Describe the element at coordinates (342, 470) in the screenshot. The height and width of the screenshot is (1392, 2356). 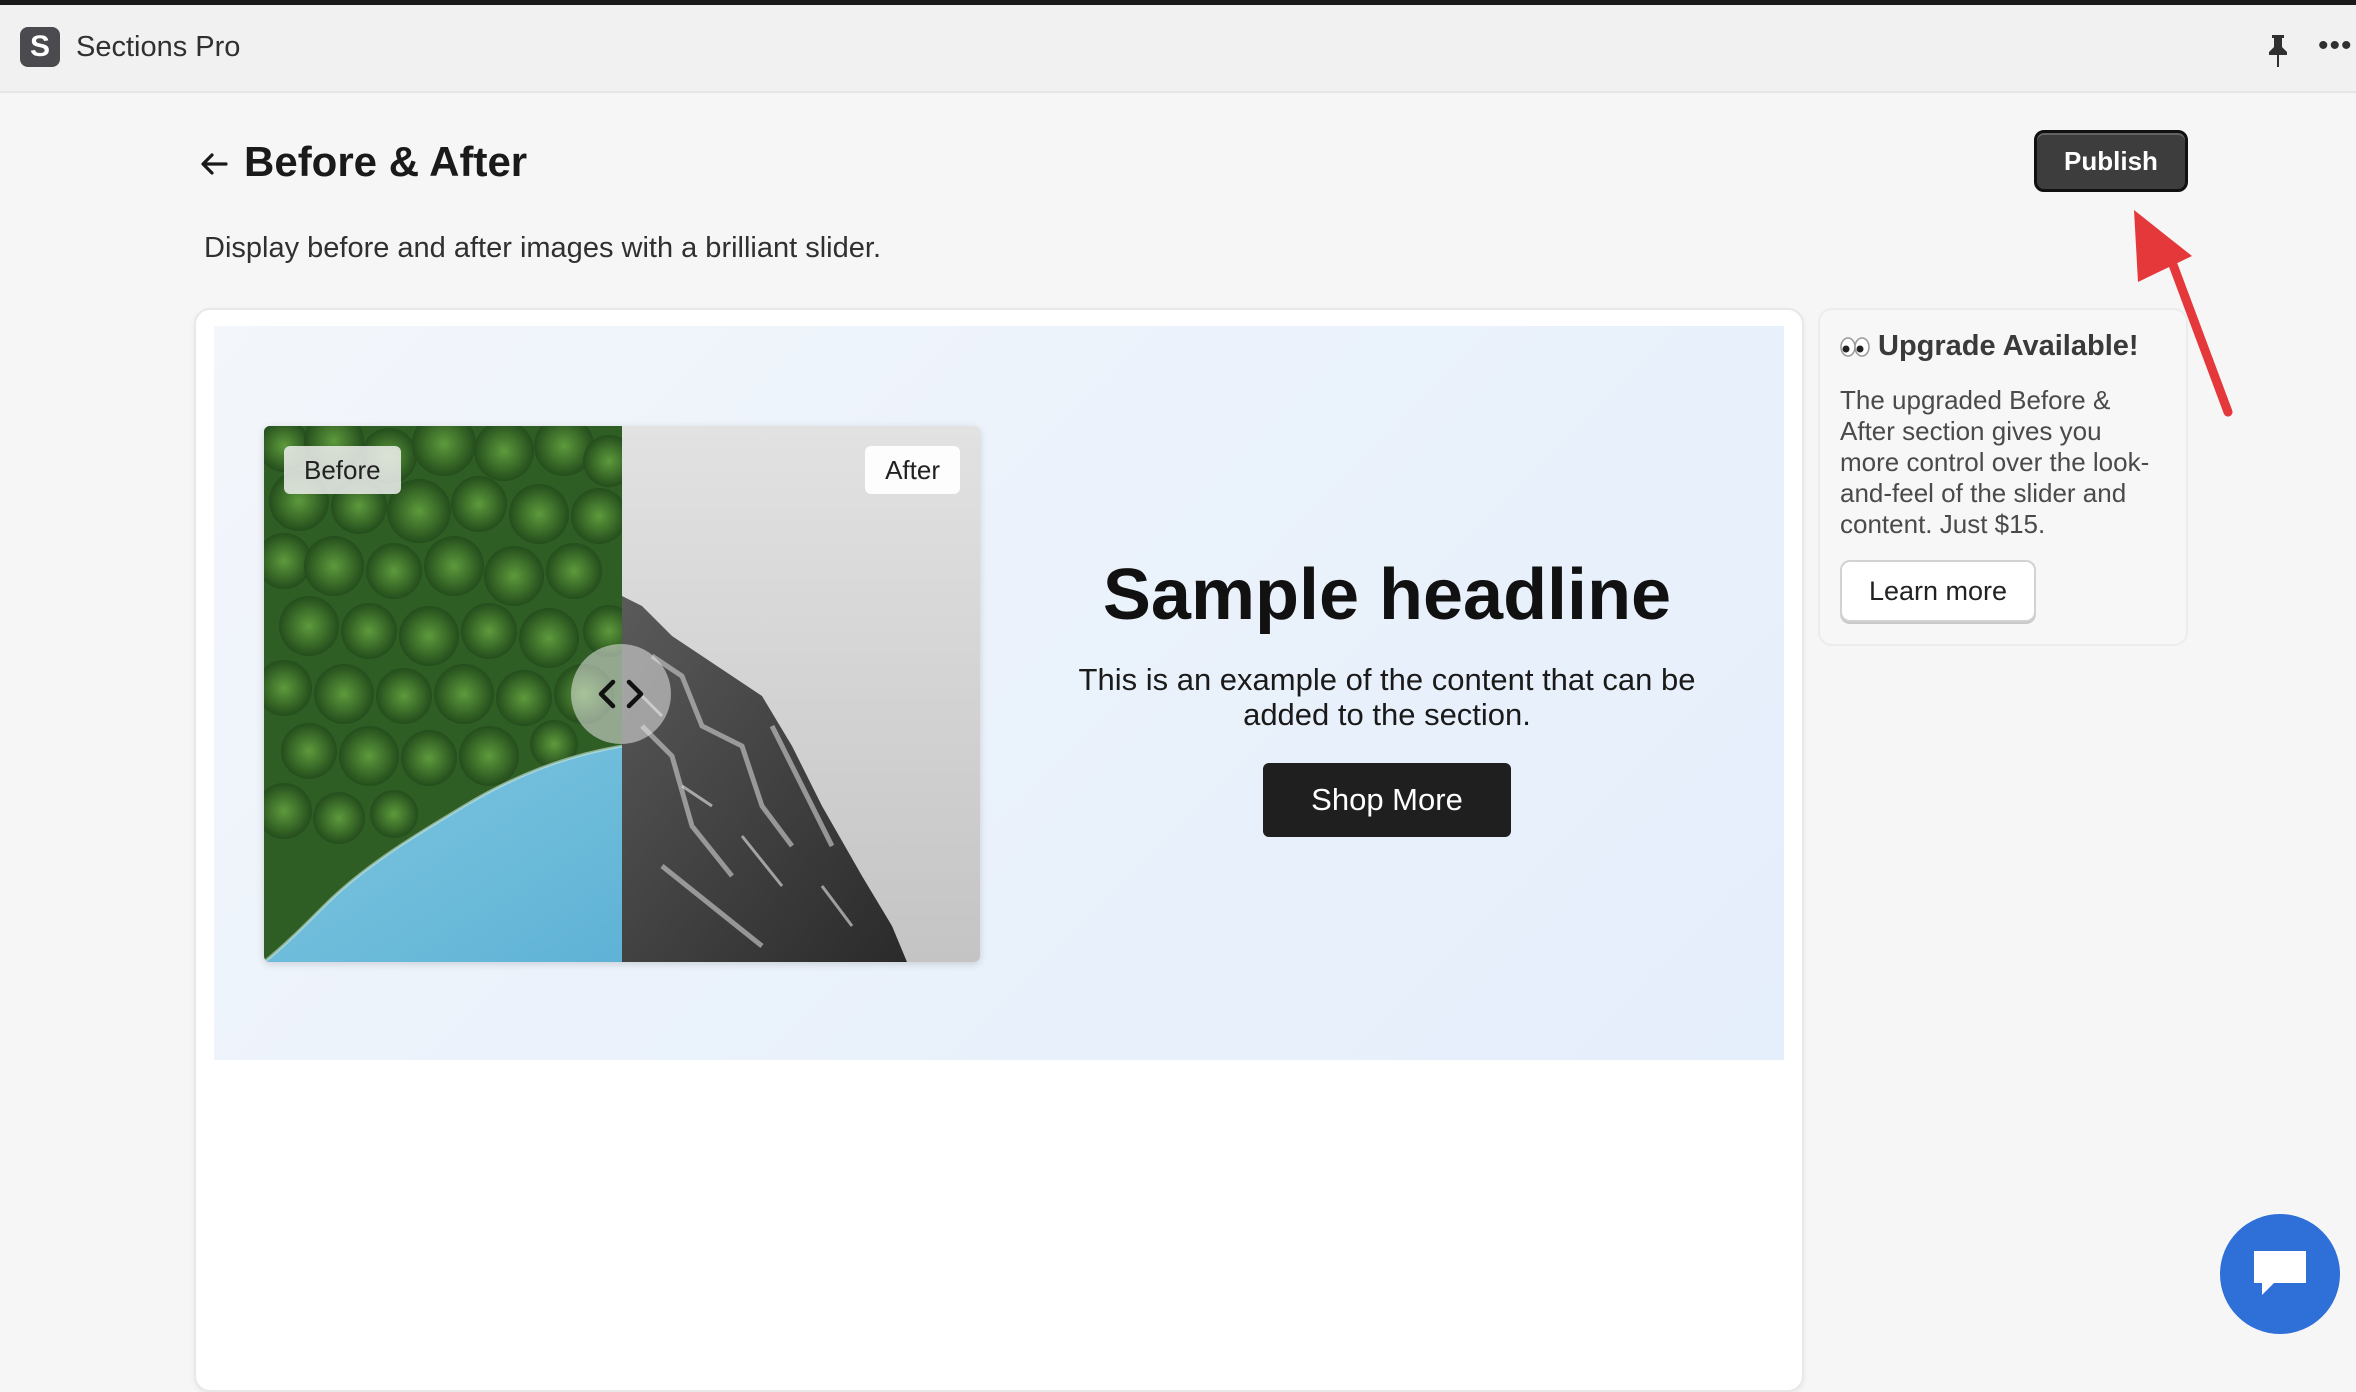
I see `before-label: Before` at that location.